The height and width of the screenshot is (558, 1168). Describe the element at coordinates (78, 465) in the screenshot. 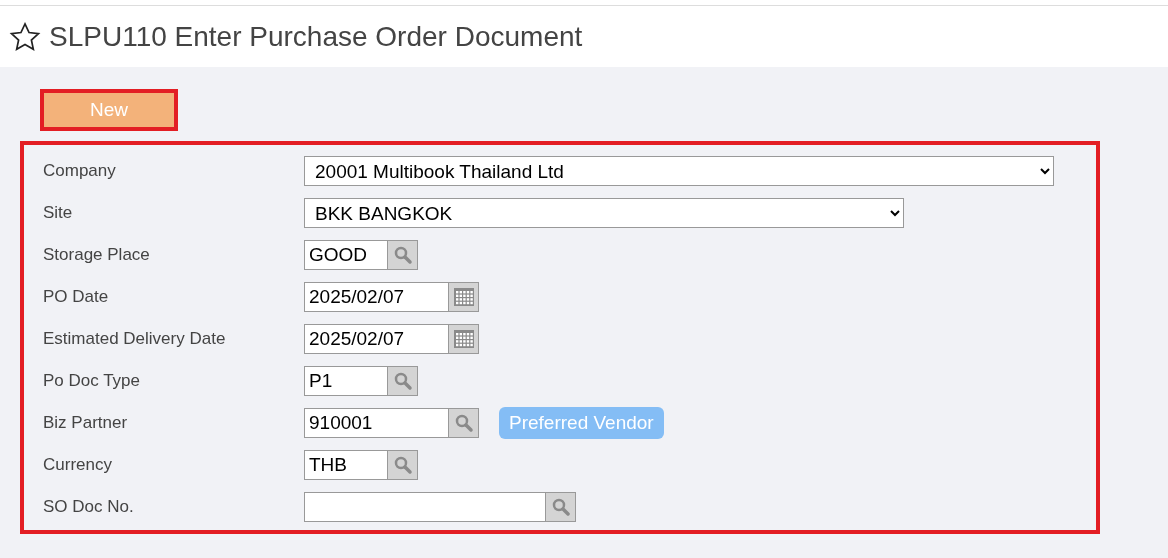

I see `field-label: Currency` at that location.